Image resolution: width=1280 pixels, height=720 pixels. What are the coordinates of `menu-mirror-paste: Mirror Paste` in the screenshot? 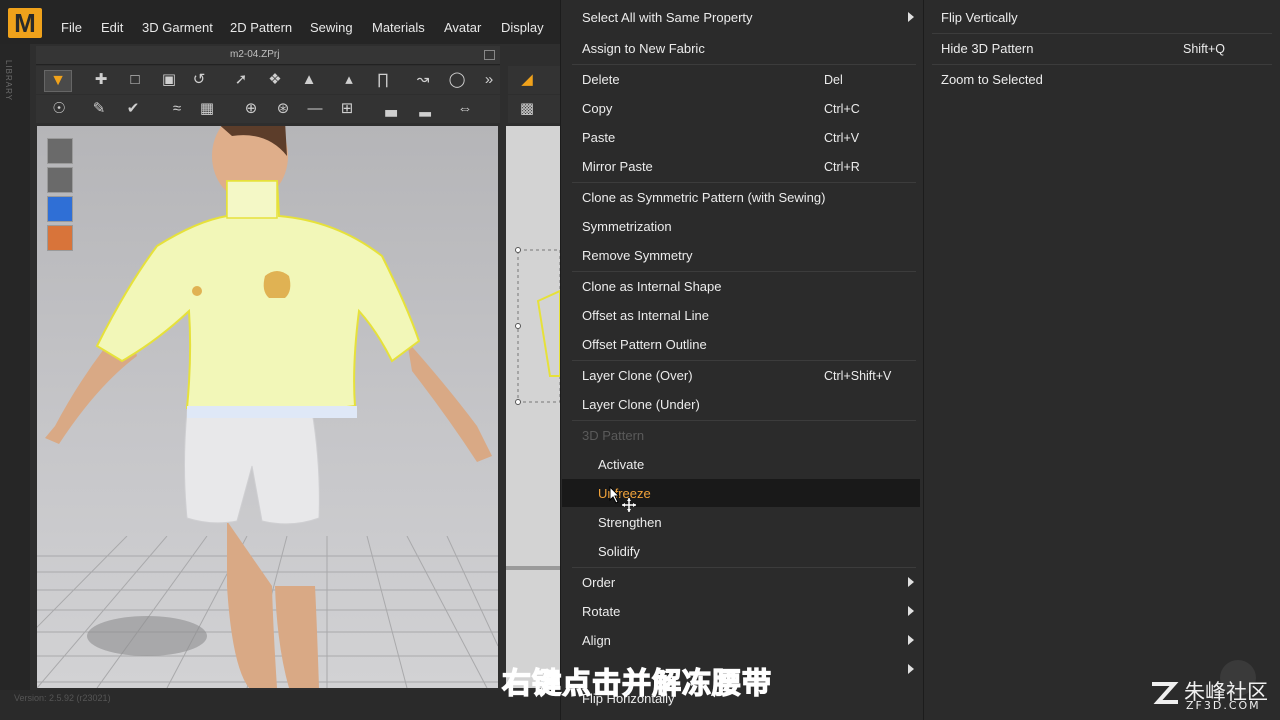 It's located at (617, 166).